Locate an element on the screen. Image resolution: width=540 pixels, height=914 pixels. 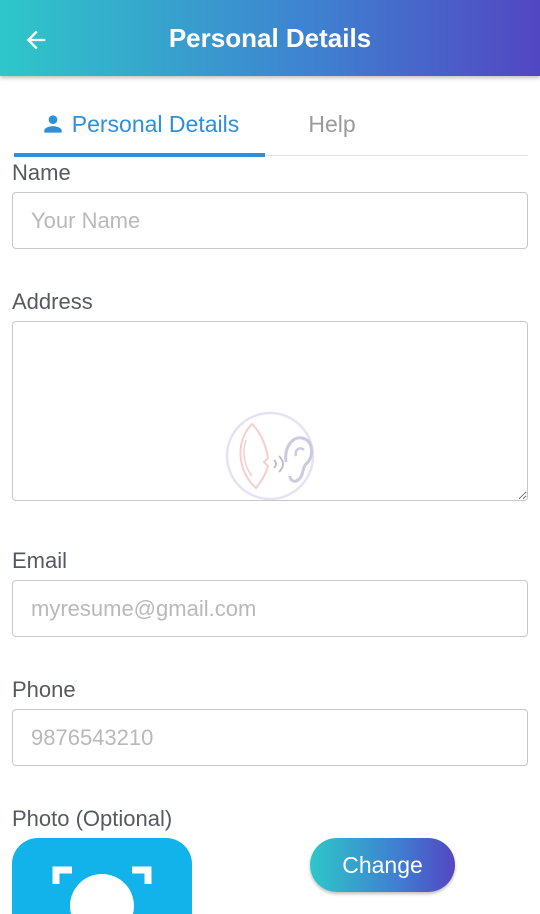
email-label: Email is located at coordinates (40, 560).